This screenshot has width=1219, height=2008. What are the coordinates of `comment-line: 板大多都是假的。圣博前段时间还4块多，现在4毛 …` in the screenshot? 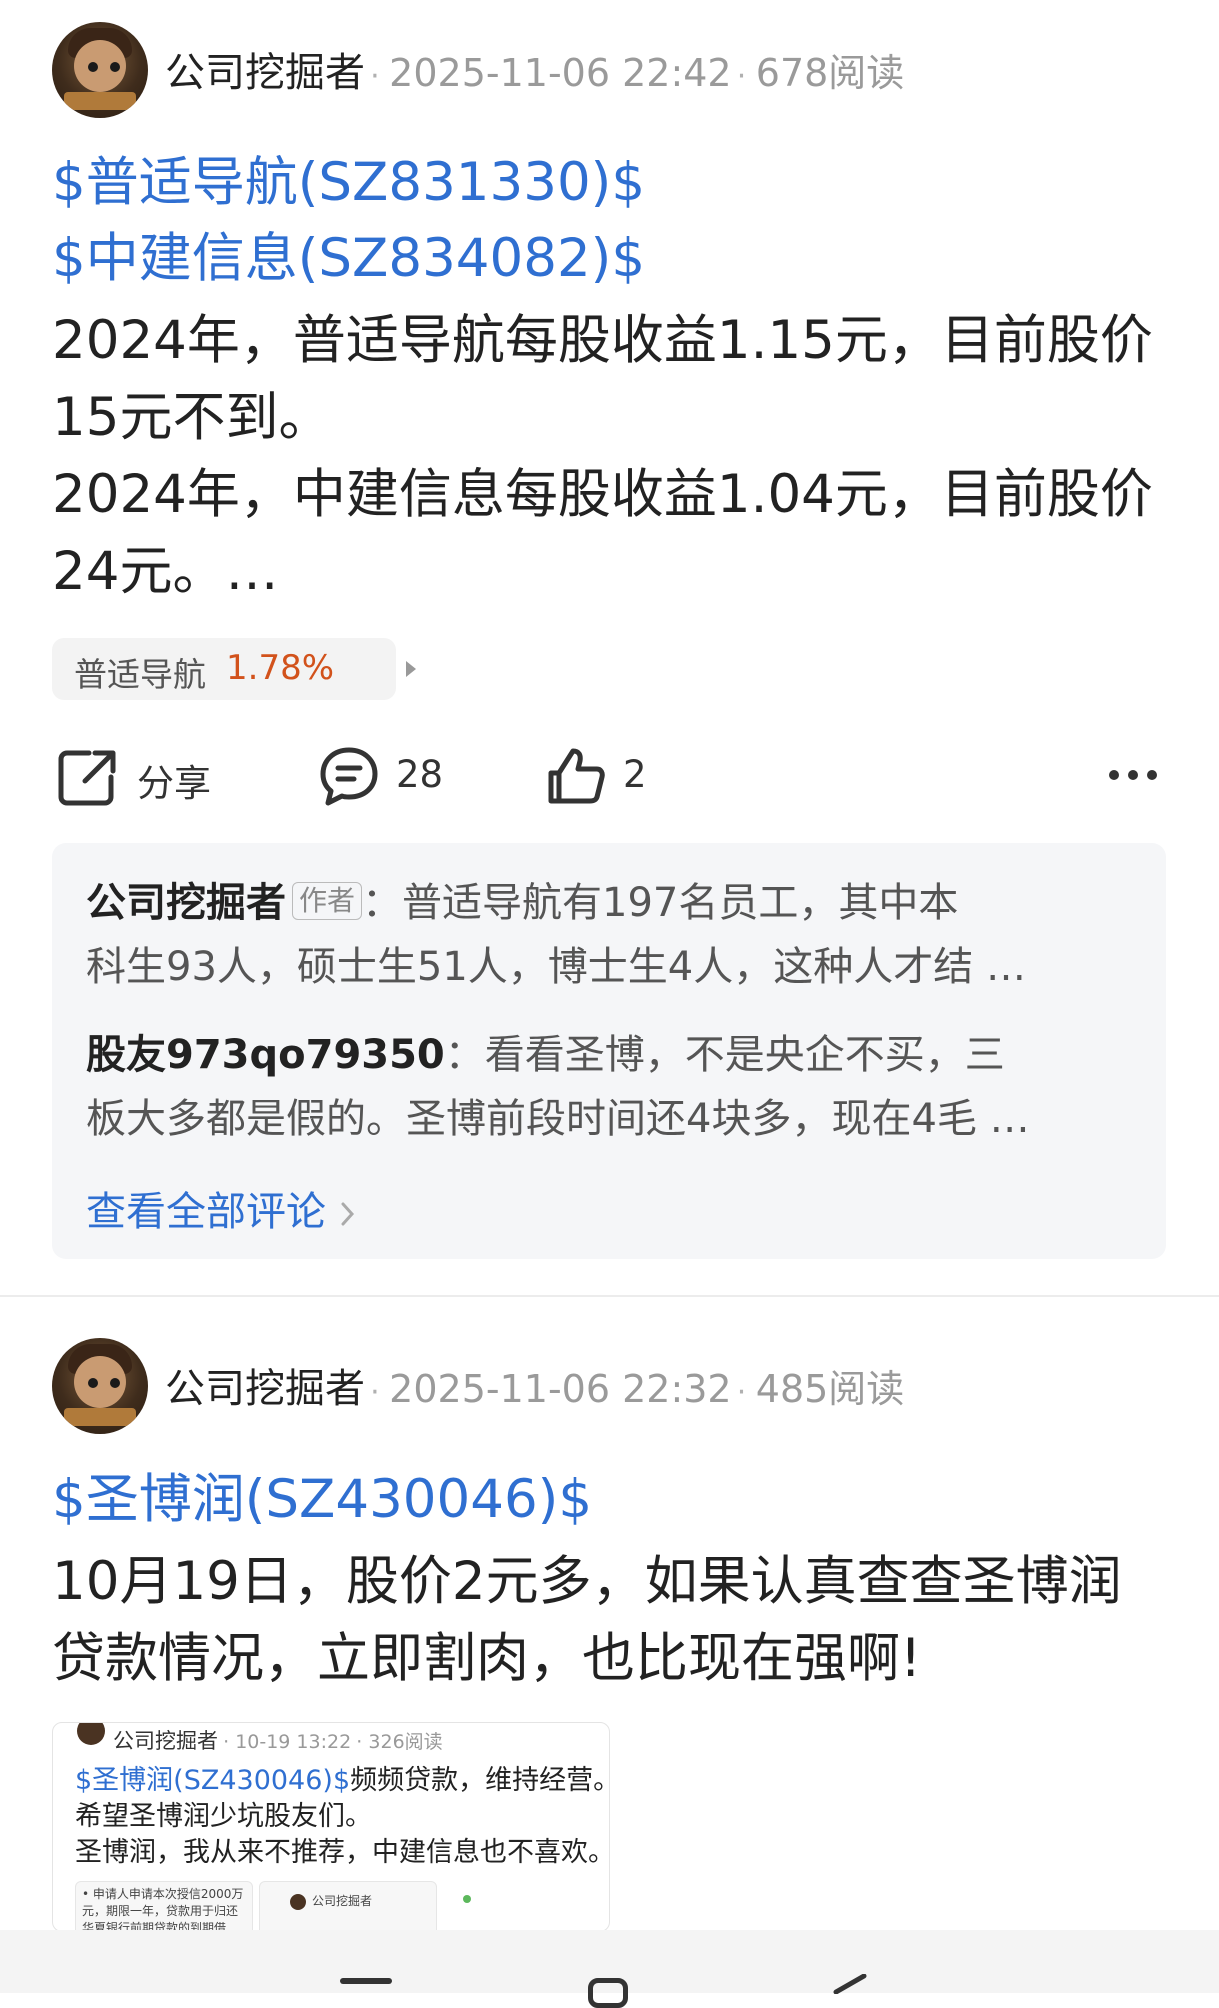 It's located at (611, 1119).